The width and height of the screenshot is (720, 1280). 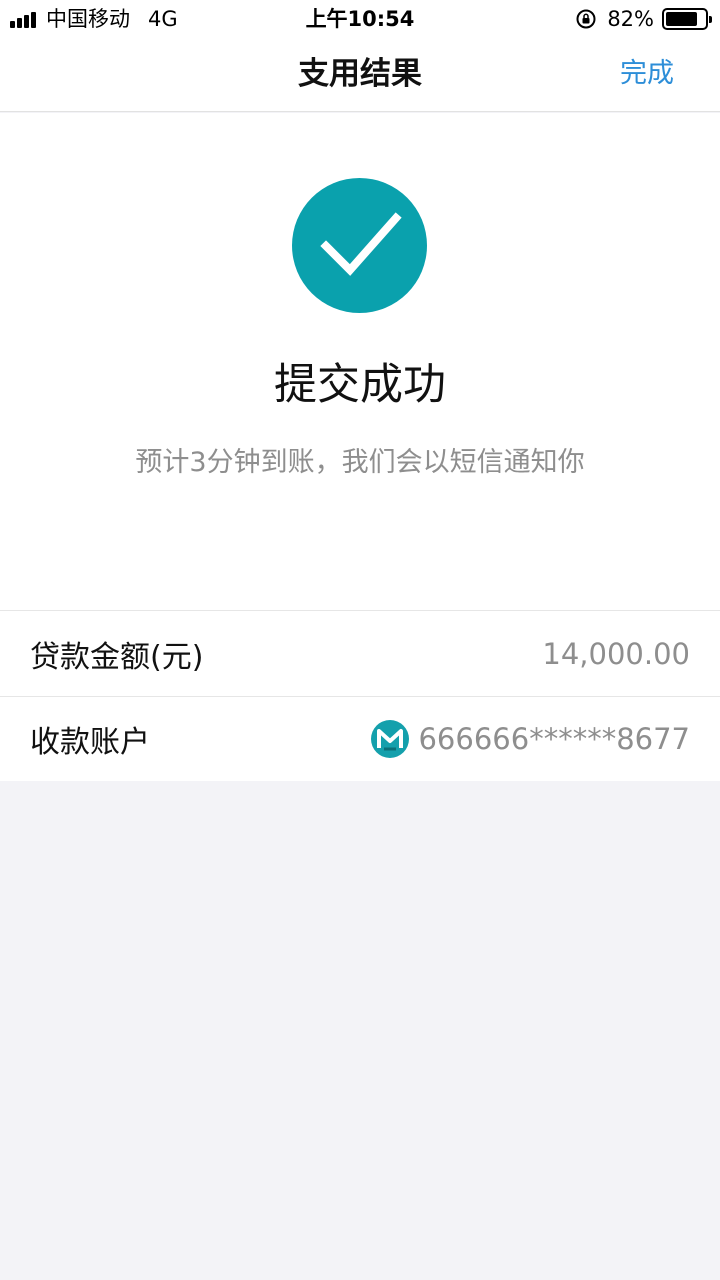 What do you see at coordinates (647, 74) in the screenshot?
I see `done-button: 完成` at bounding box center [647, 74].